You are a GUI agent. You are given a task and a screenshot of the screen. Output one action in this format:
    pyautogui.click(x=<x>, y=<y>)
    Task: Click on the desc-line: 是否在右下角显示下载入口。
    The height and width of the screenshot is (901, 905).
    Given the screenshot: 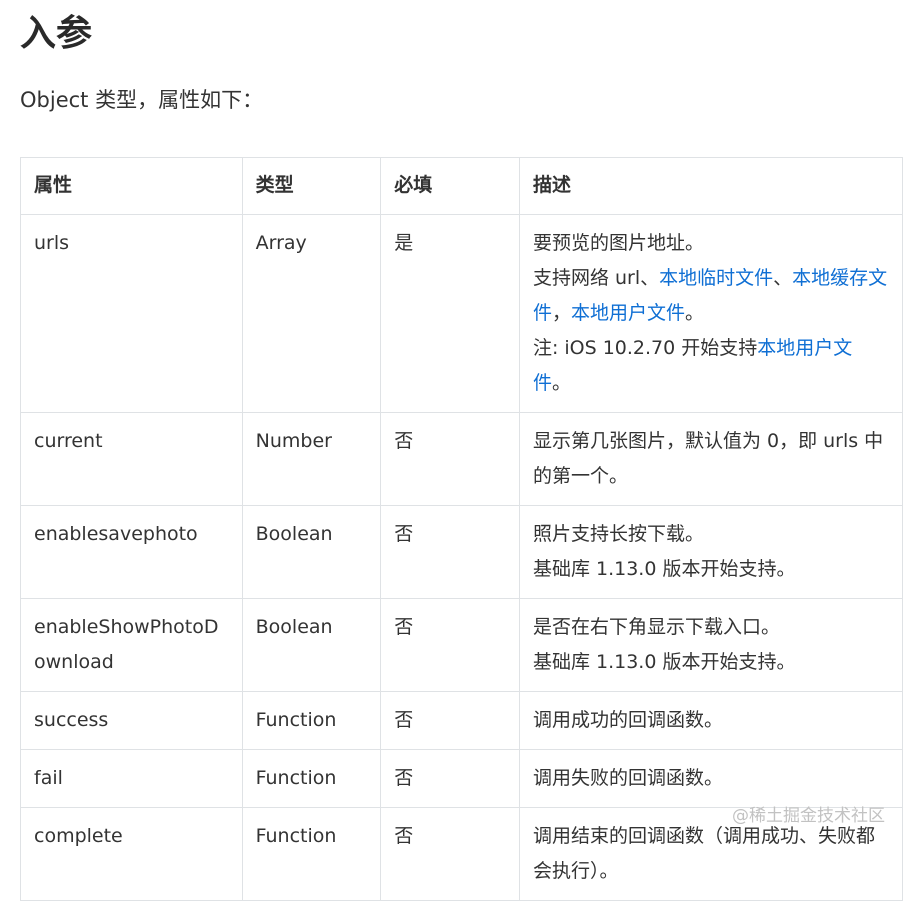 What is the action you would take?
    pyautogui.click(x=711, y=627)
    